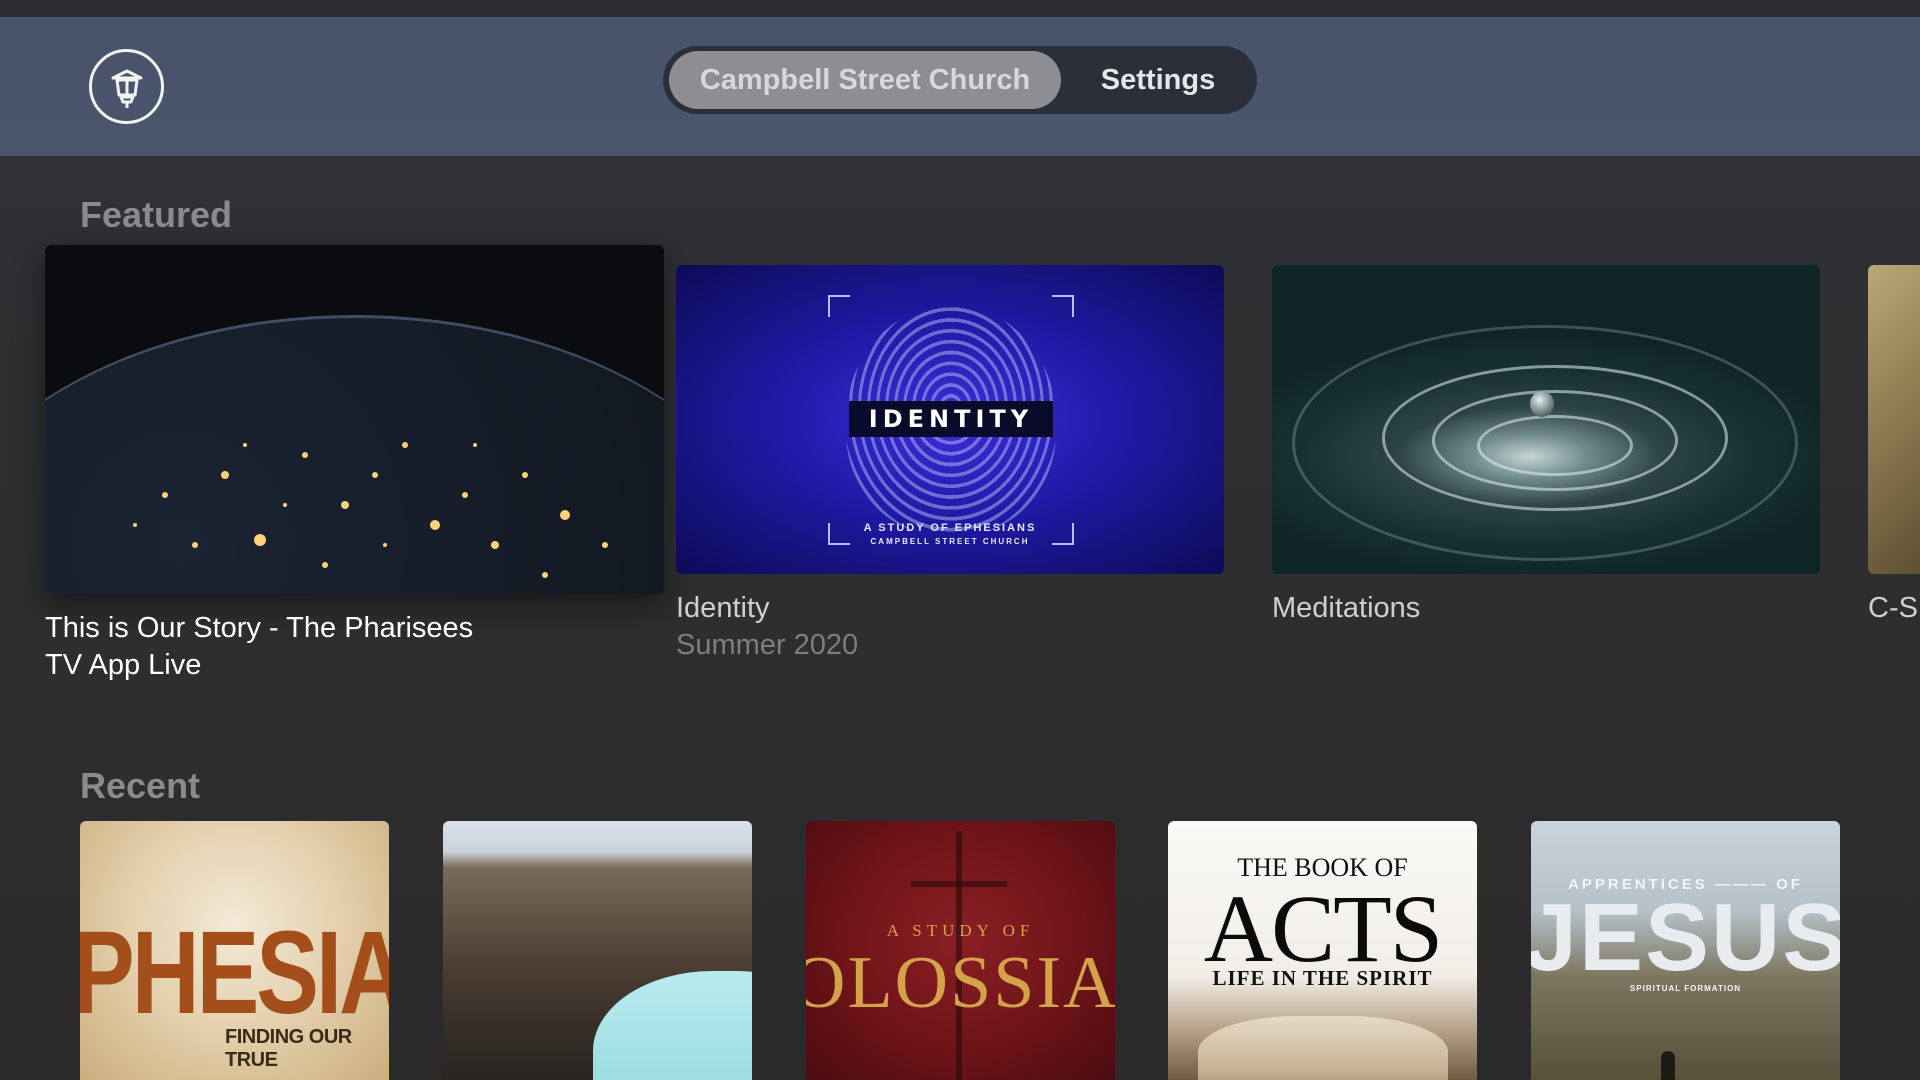  I want to click on tab-campbell-street-church: Campbell Street Church, so click(865, 80).